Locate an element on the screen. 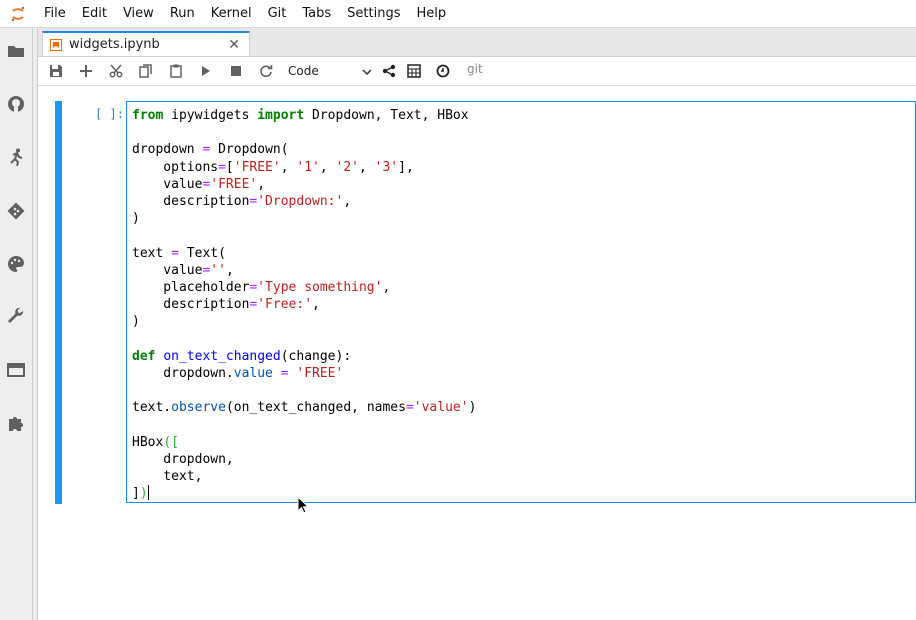 Image resolution: width=916 pixels, height=620 pixels. code-token: import is located at coordinates (281, 115).